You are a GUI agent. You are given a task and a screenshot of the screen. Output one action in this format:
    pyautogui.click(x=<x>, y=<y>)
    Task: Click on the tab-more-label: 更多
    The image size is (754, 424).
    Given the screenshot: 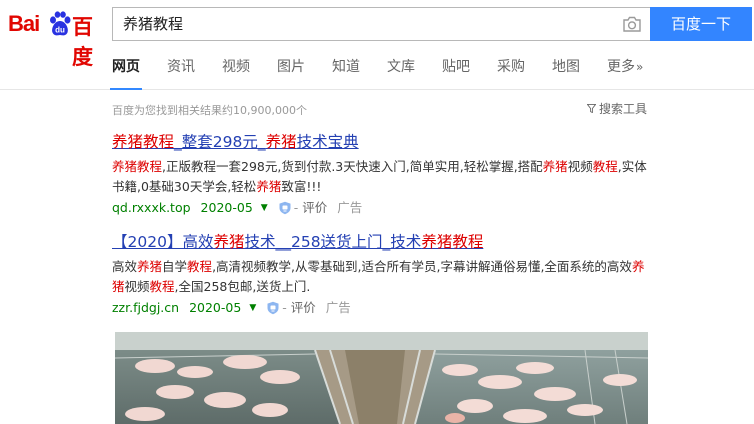 What is the action you would take?
    pyautogui.click(x=621, y=67)
    